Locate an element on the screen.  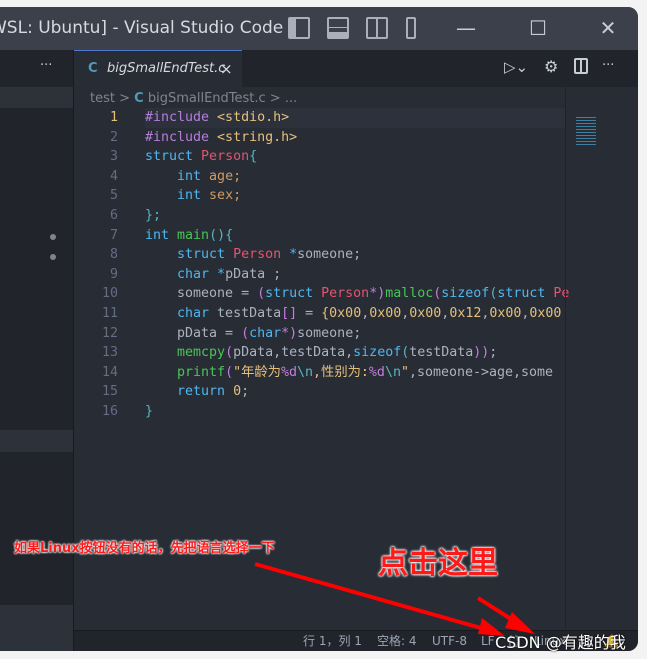
annotation-hint: 如果Linux按钮没有的话，先把语言选择一下 is located at coordinates (144, 548).